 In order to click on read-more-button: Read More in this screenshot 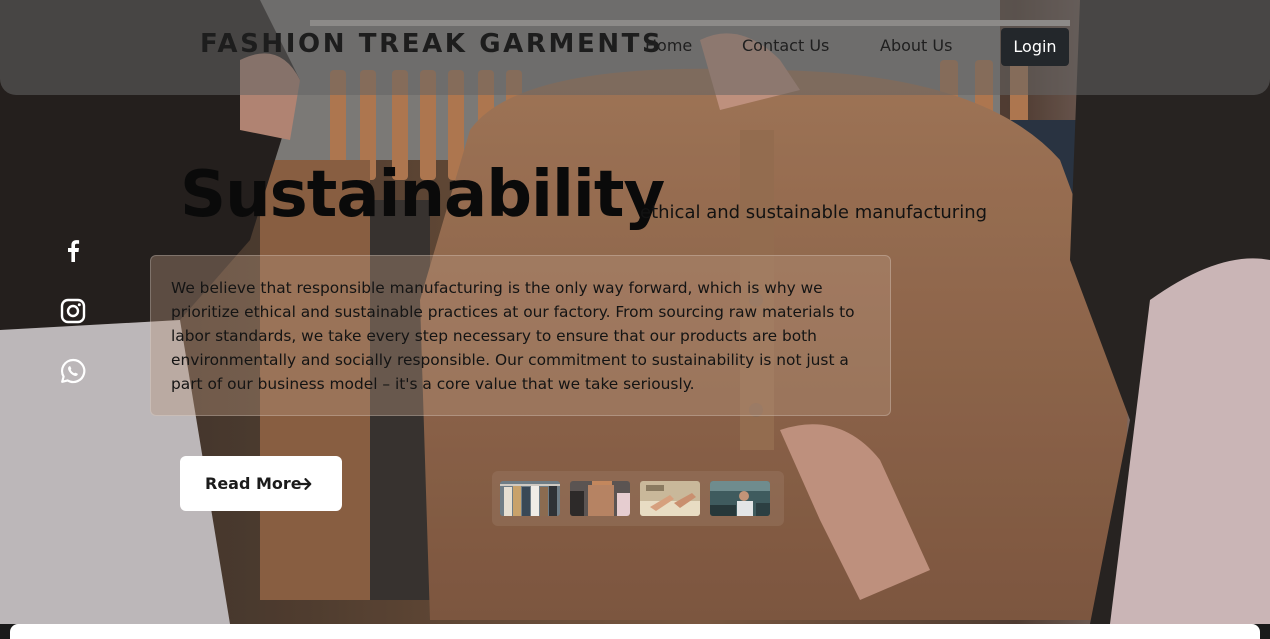, I will do `click(261, 483)`.